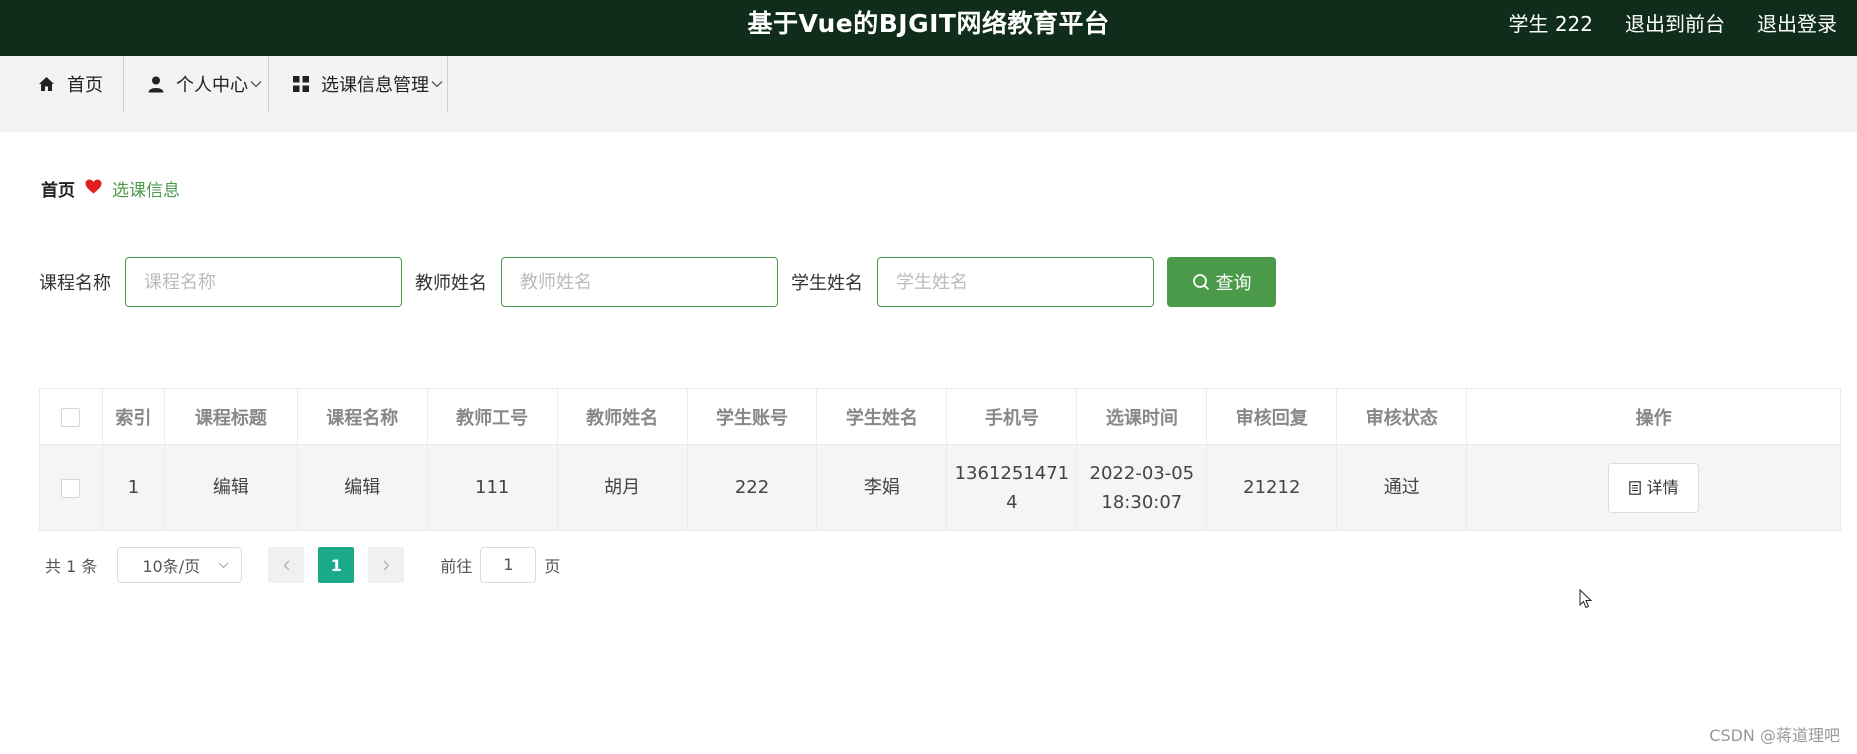 The image size is (1857, 754). What do you see at coordinates (336, 565) in the screenshot?
I see `page-number-active: 1` at bounding box center [336, 565].